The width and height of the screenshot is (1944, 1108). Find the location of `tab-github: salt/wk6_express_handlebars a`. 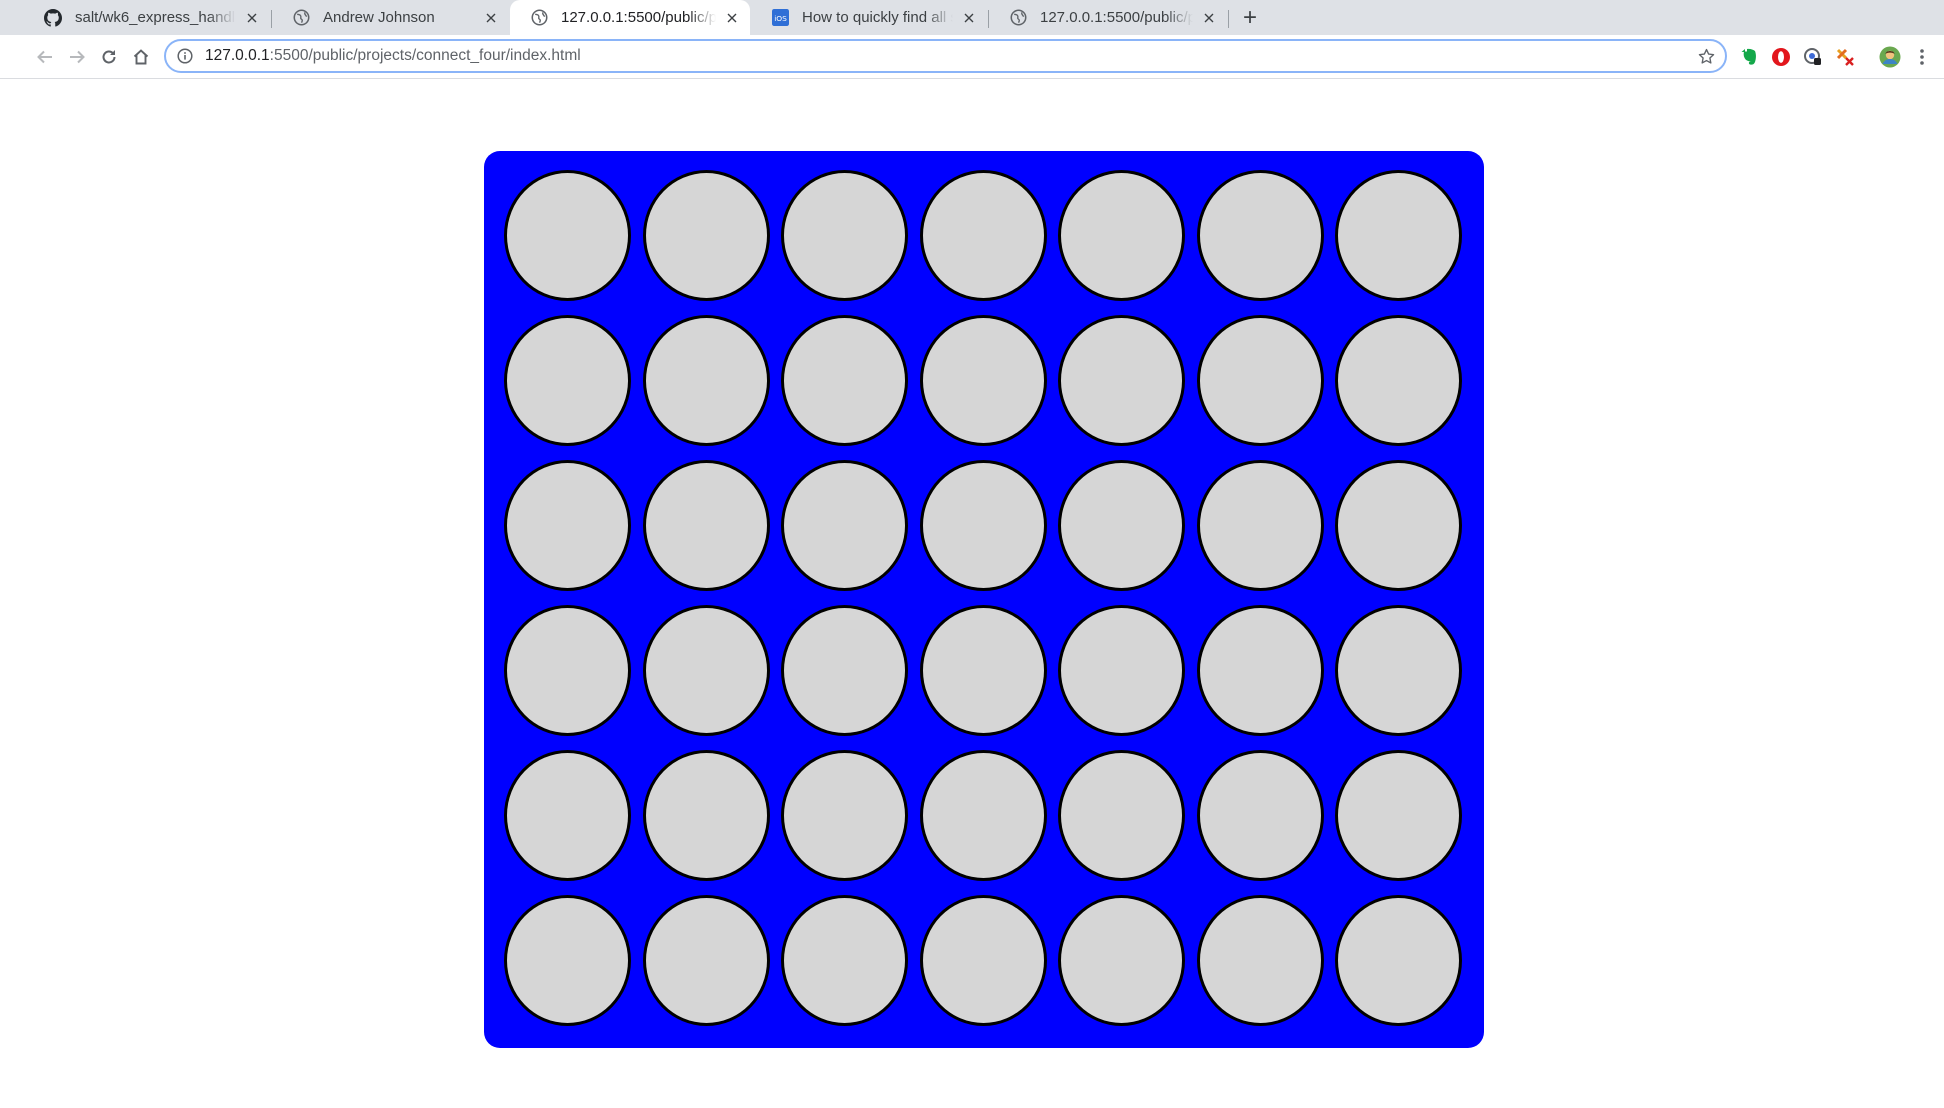

tab-github: salt/wk6_express_handlebars a is located at coordinates (147, 17).